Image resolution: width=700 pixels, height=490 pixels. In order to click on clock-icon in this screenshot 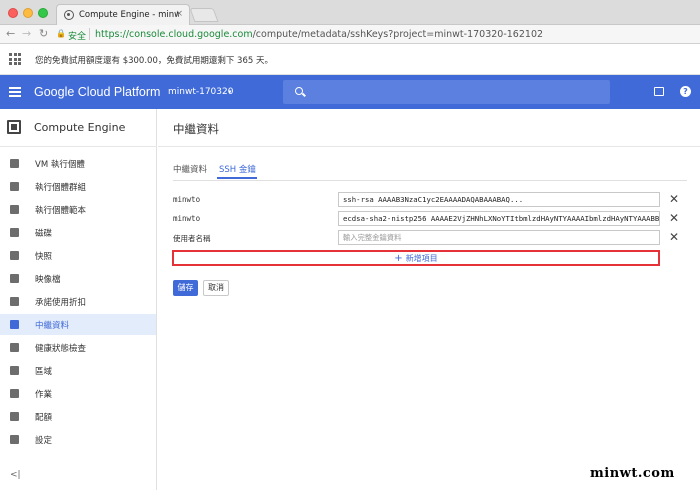, I will do `click(14, 393)`.